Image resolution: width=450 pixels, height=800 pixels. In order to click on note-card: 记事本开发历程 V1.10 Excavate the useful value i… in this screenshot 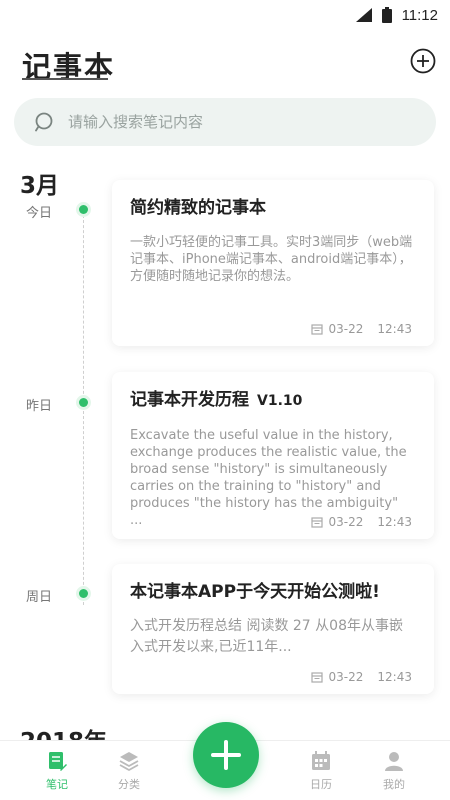, I will do `click(273, 455)`.